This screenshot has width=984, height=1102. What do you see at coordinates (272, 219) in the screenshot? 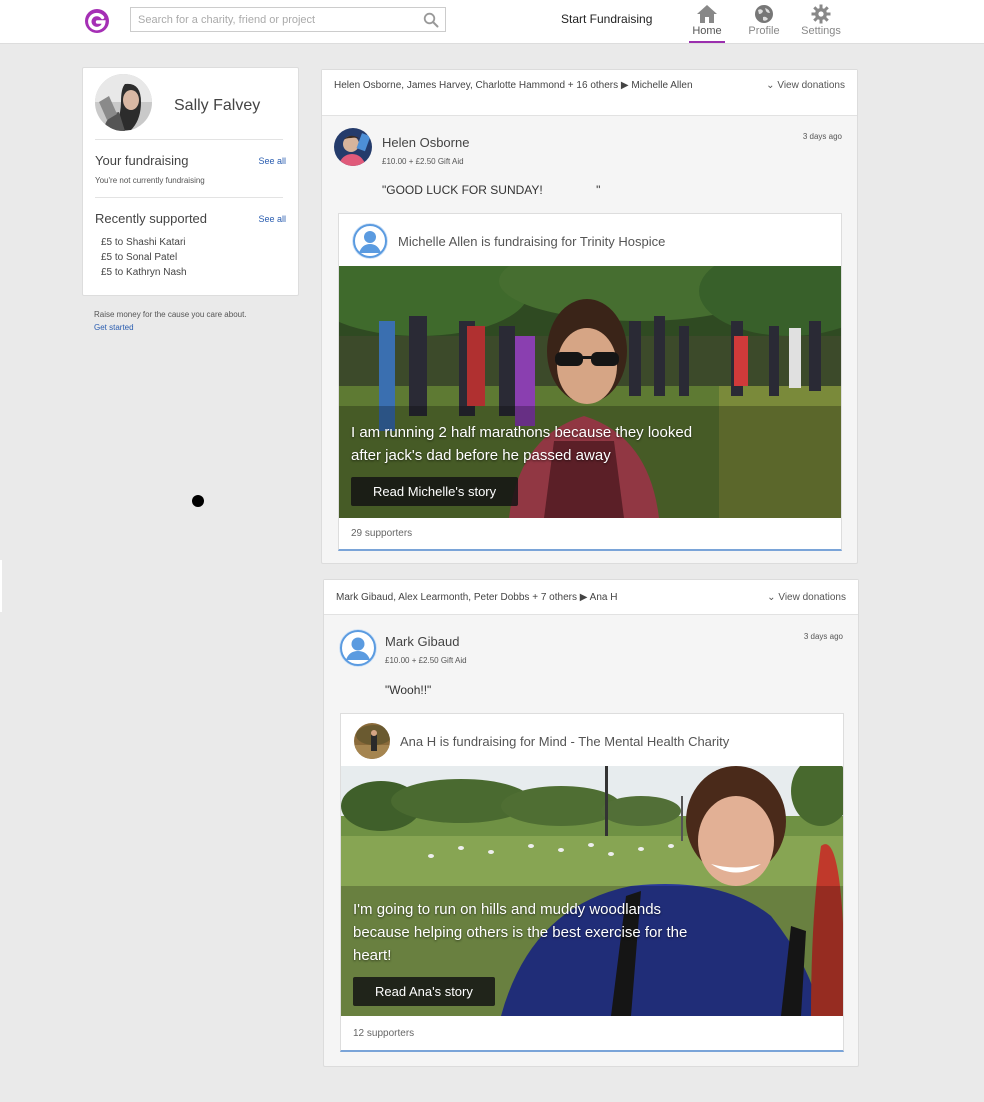
I see `recently-supported-see-all-link: See all` at bounding box center [272, 219].